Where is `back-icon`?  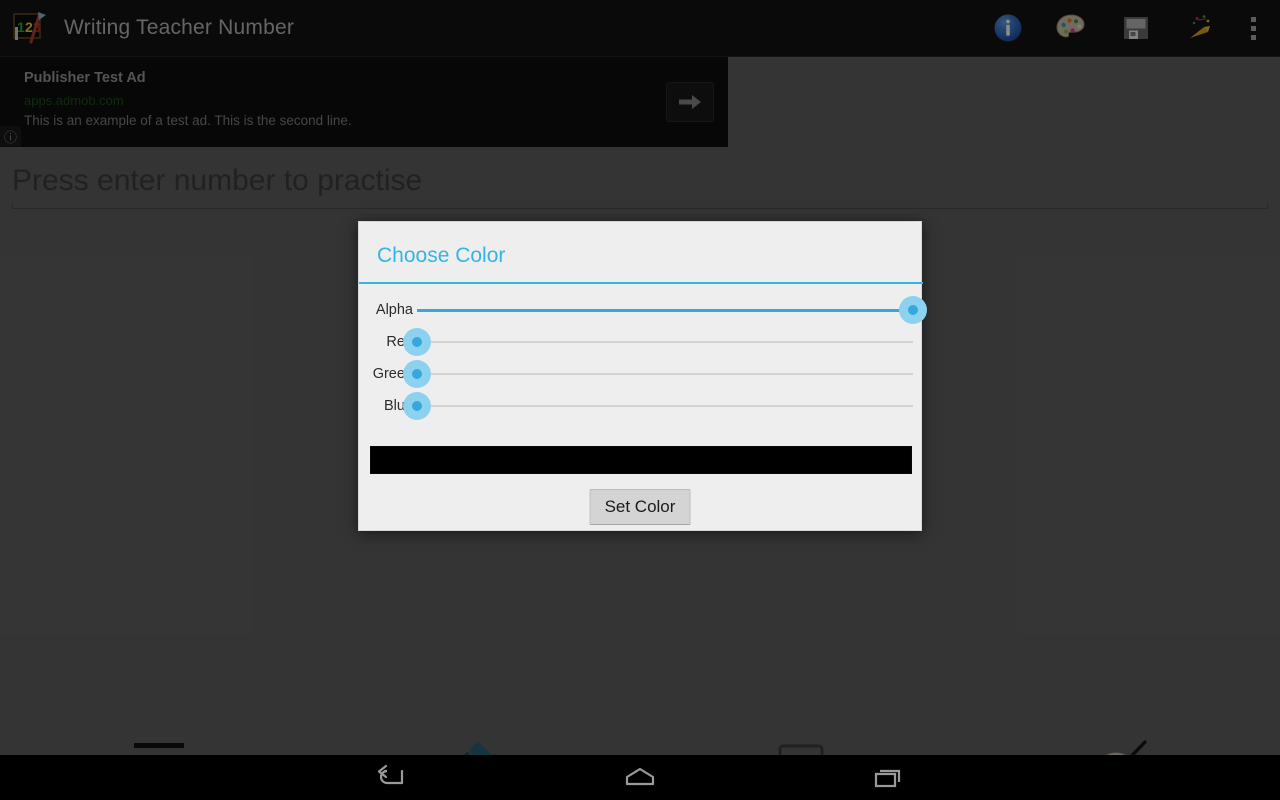
back-icon is located at coordinates (392, 777).